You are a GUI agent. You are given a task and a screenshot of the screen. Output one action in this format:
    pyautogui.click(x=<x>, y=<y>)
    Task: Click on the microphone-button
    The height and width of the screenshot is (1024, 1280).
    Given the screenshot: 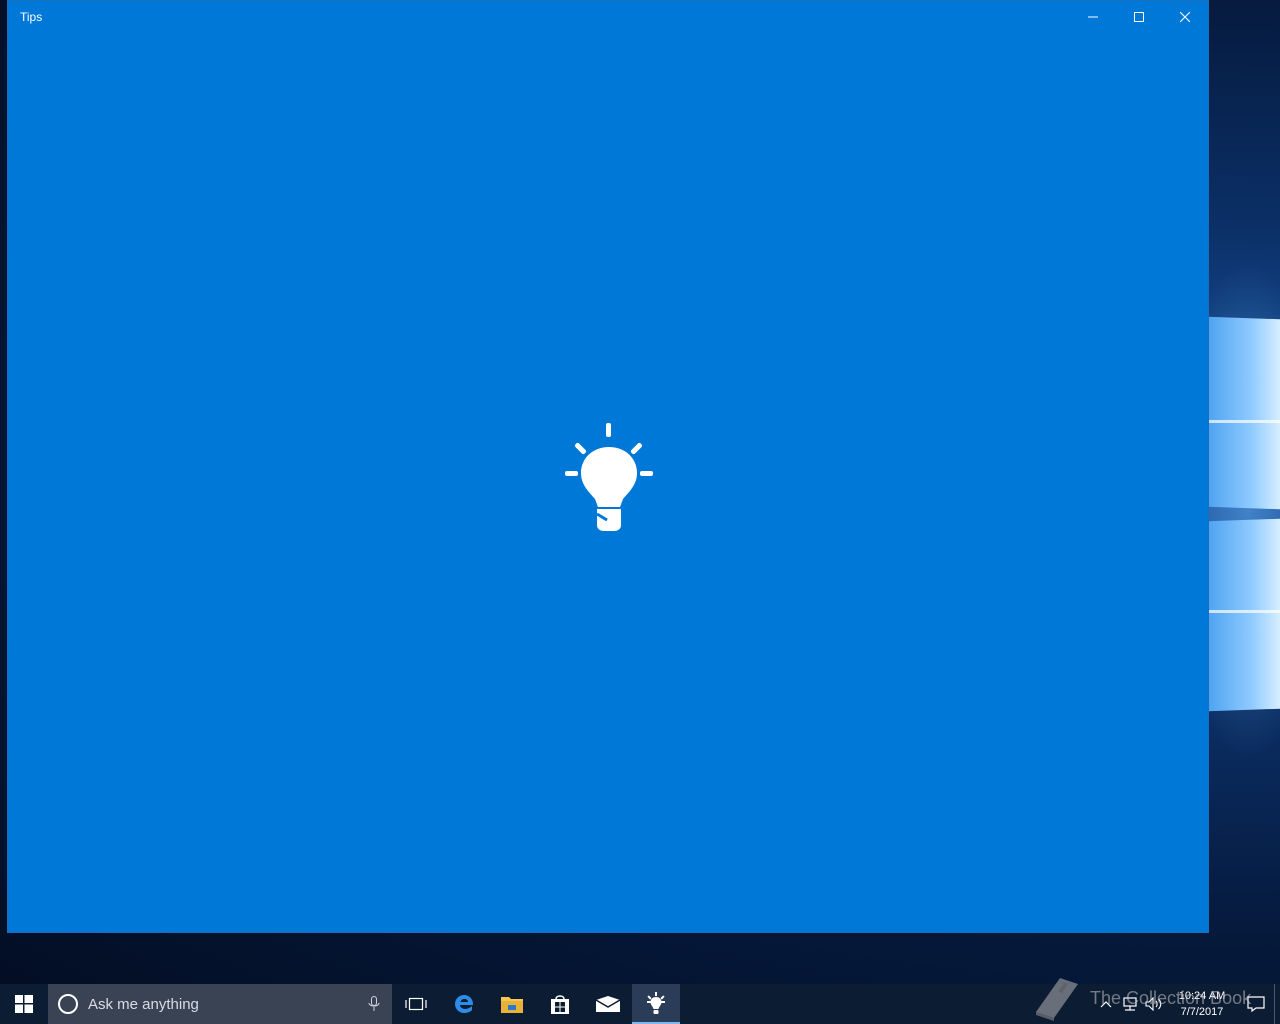 What is the action you would take?
    pyautogui.click(x=374, y=1004)
    